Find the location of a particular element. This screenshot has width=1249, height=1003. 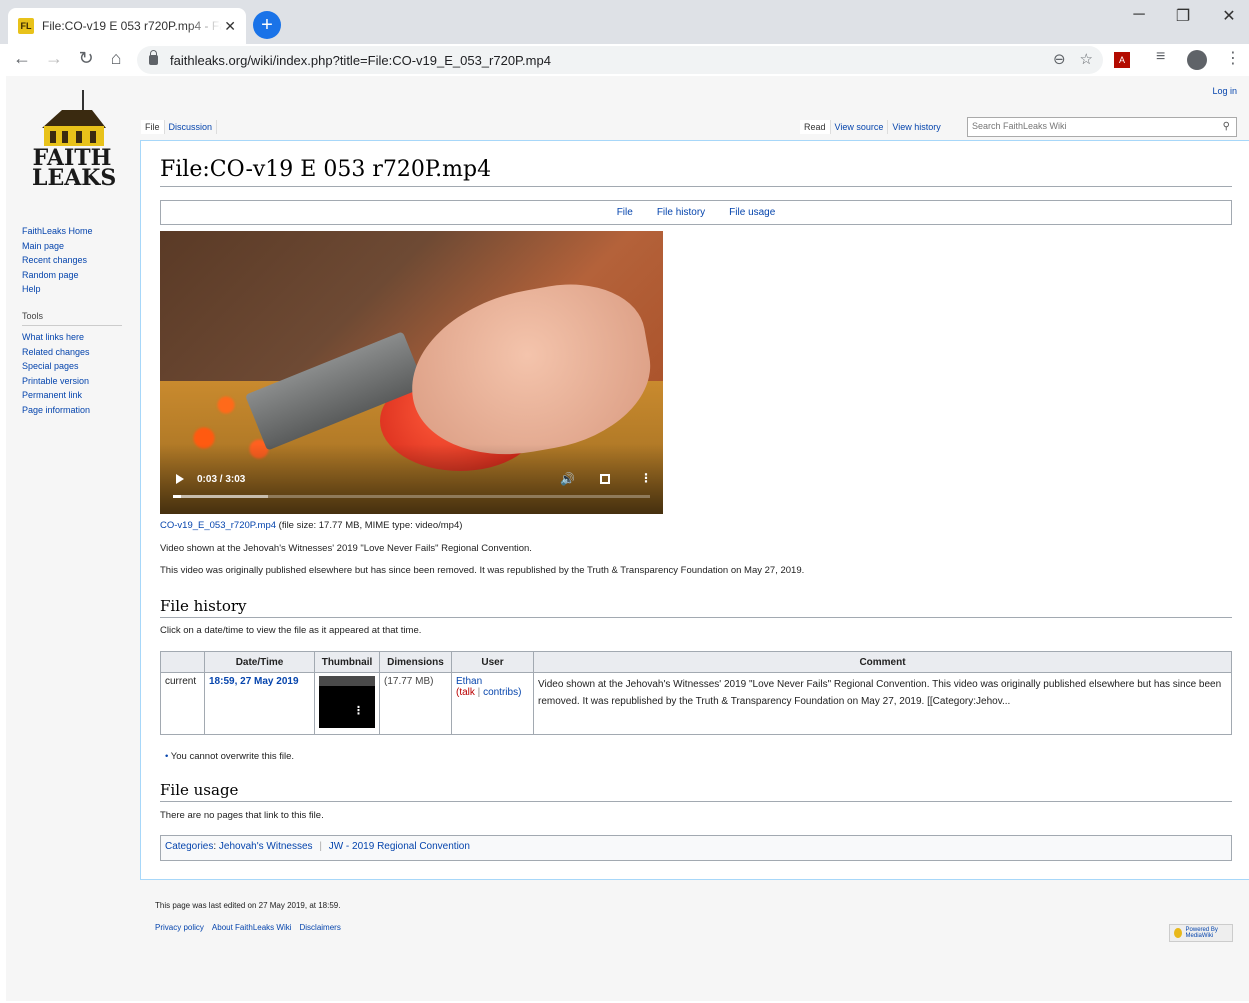

category-link-jehovahs-witnesses: Jehovah's Witnesses is located at coordinates (266, 846).